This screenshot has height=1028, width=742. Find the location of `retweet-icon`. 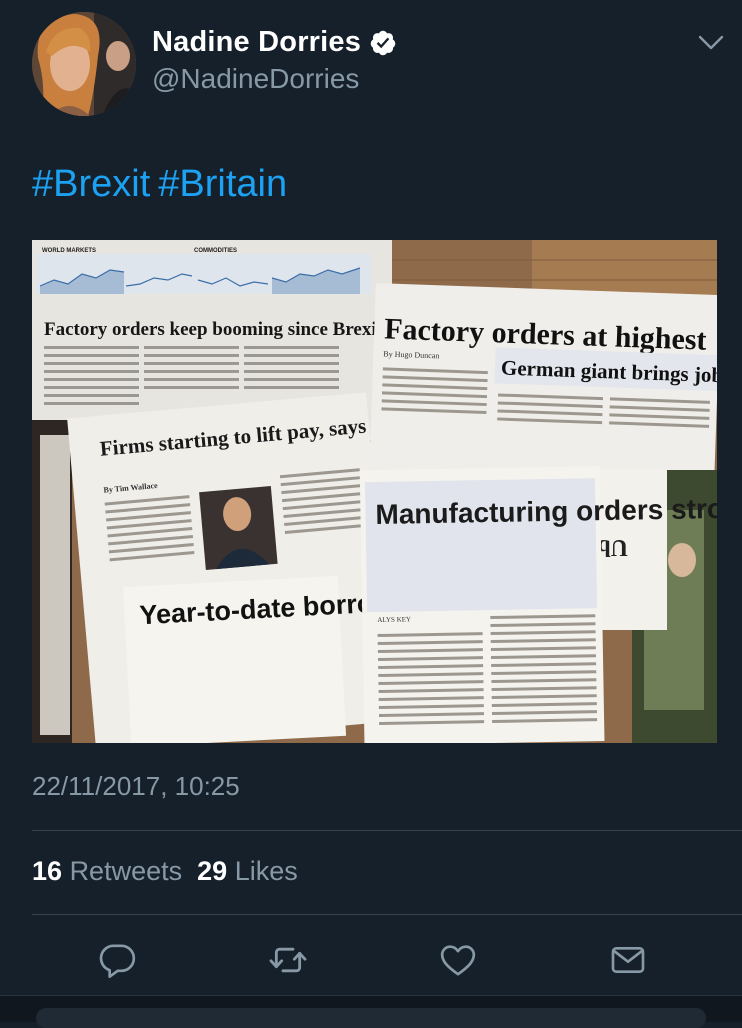

retweet-icon is located at coordinates (288, 960).